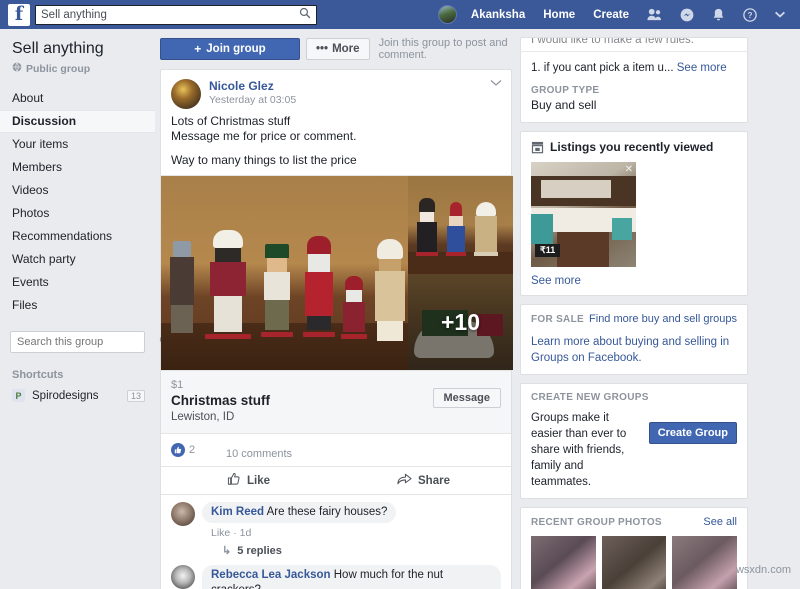  What do you see at coordinates (718, 15) in the screenshot?
I see `notifications-icon` at bounding box center [718, 15].